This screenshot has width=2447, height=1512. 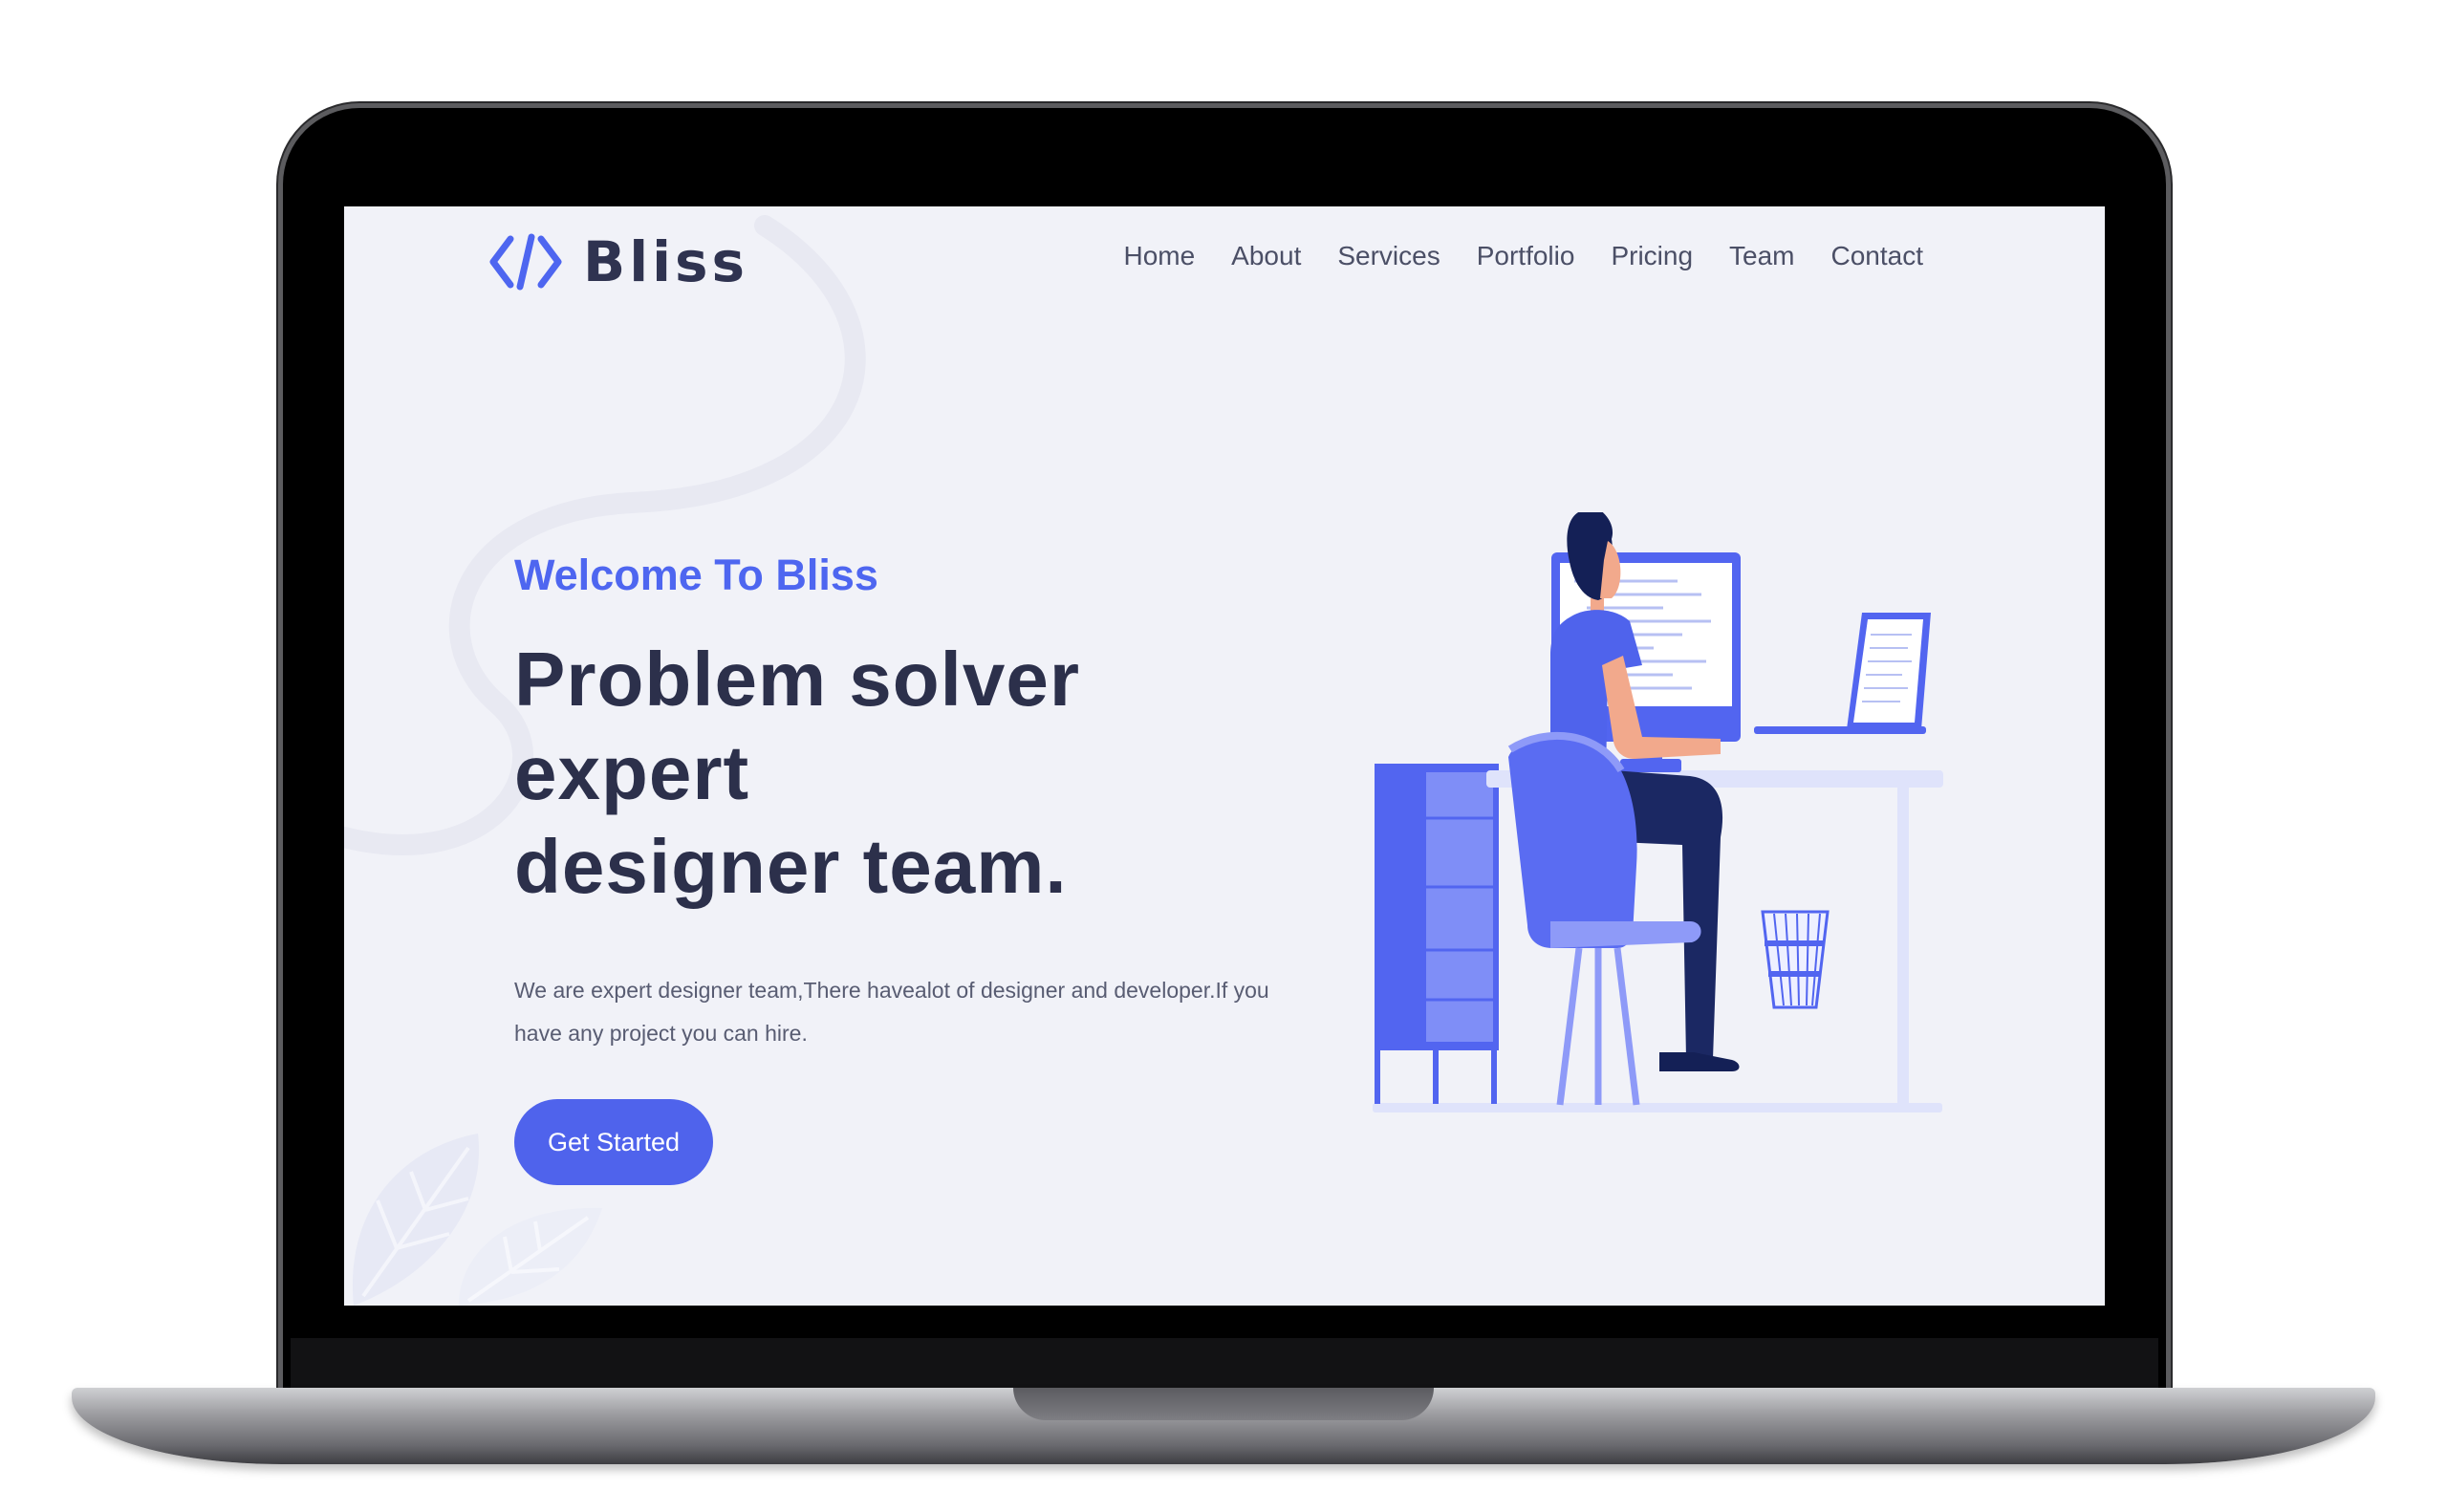 What do you see at coordinates (1159, 256) in the screenshot?
I see `nav-item-home: Home` at bounding box center [1159, 256].